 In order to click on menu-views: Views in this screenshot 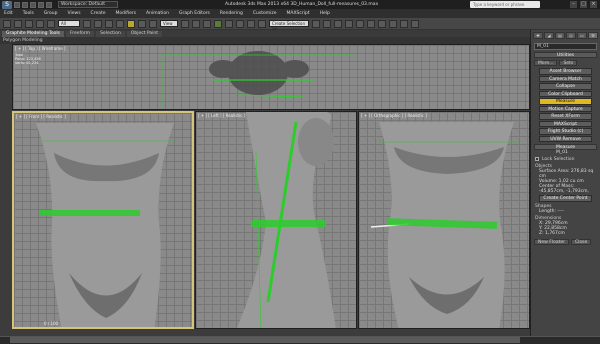, I will do `click(74, 13)`.